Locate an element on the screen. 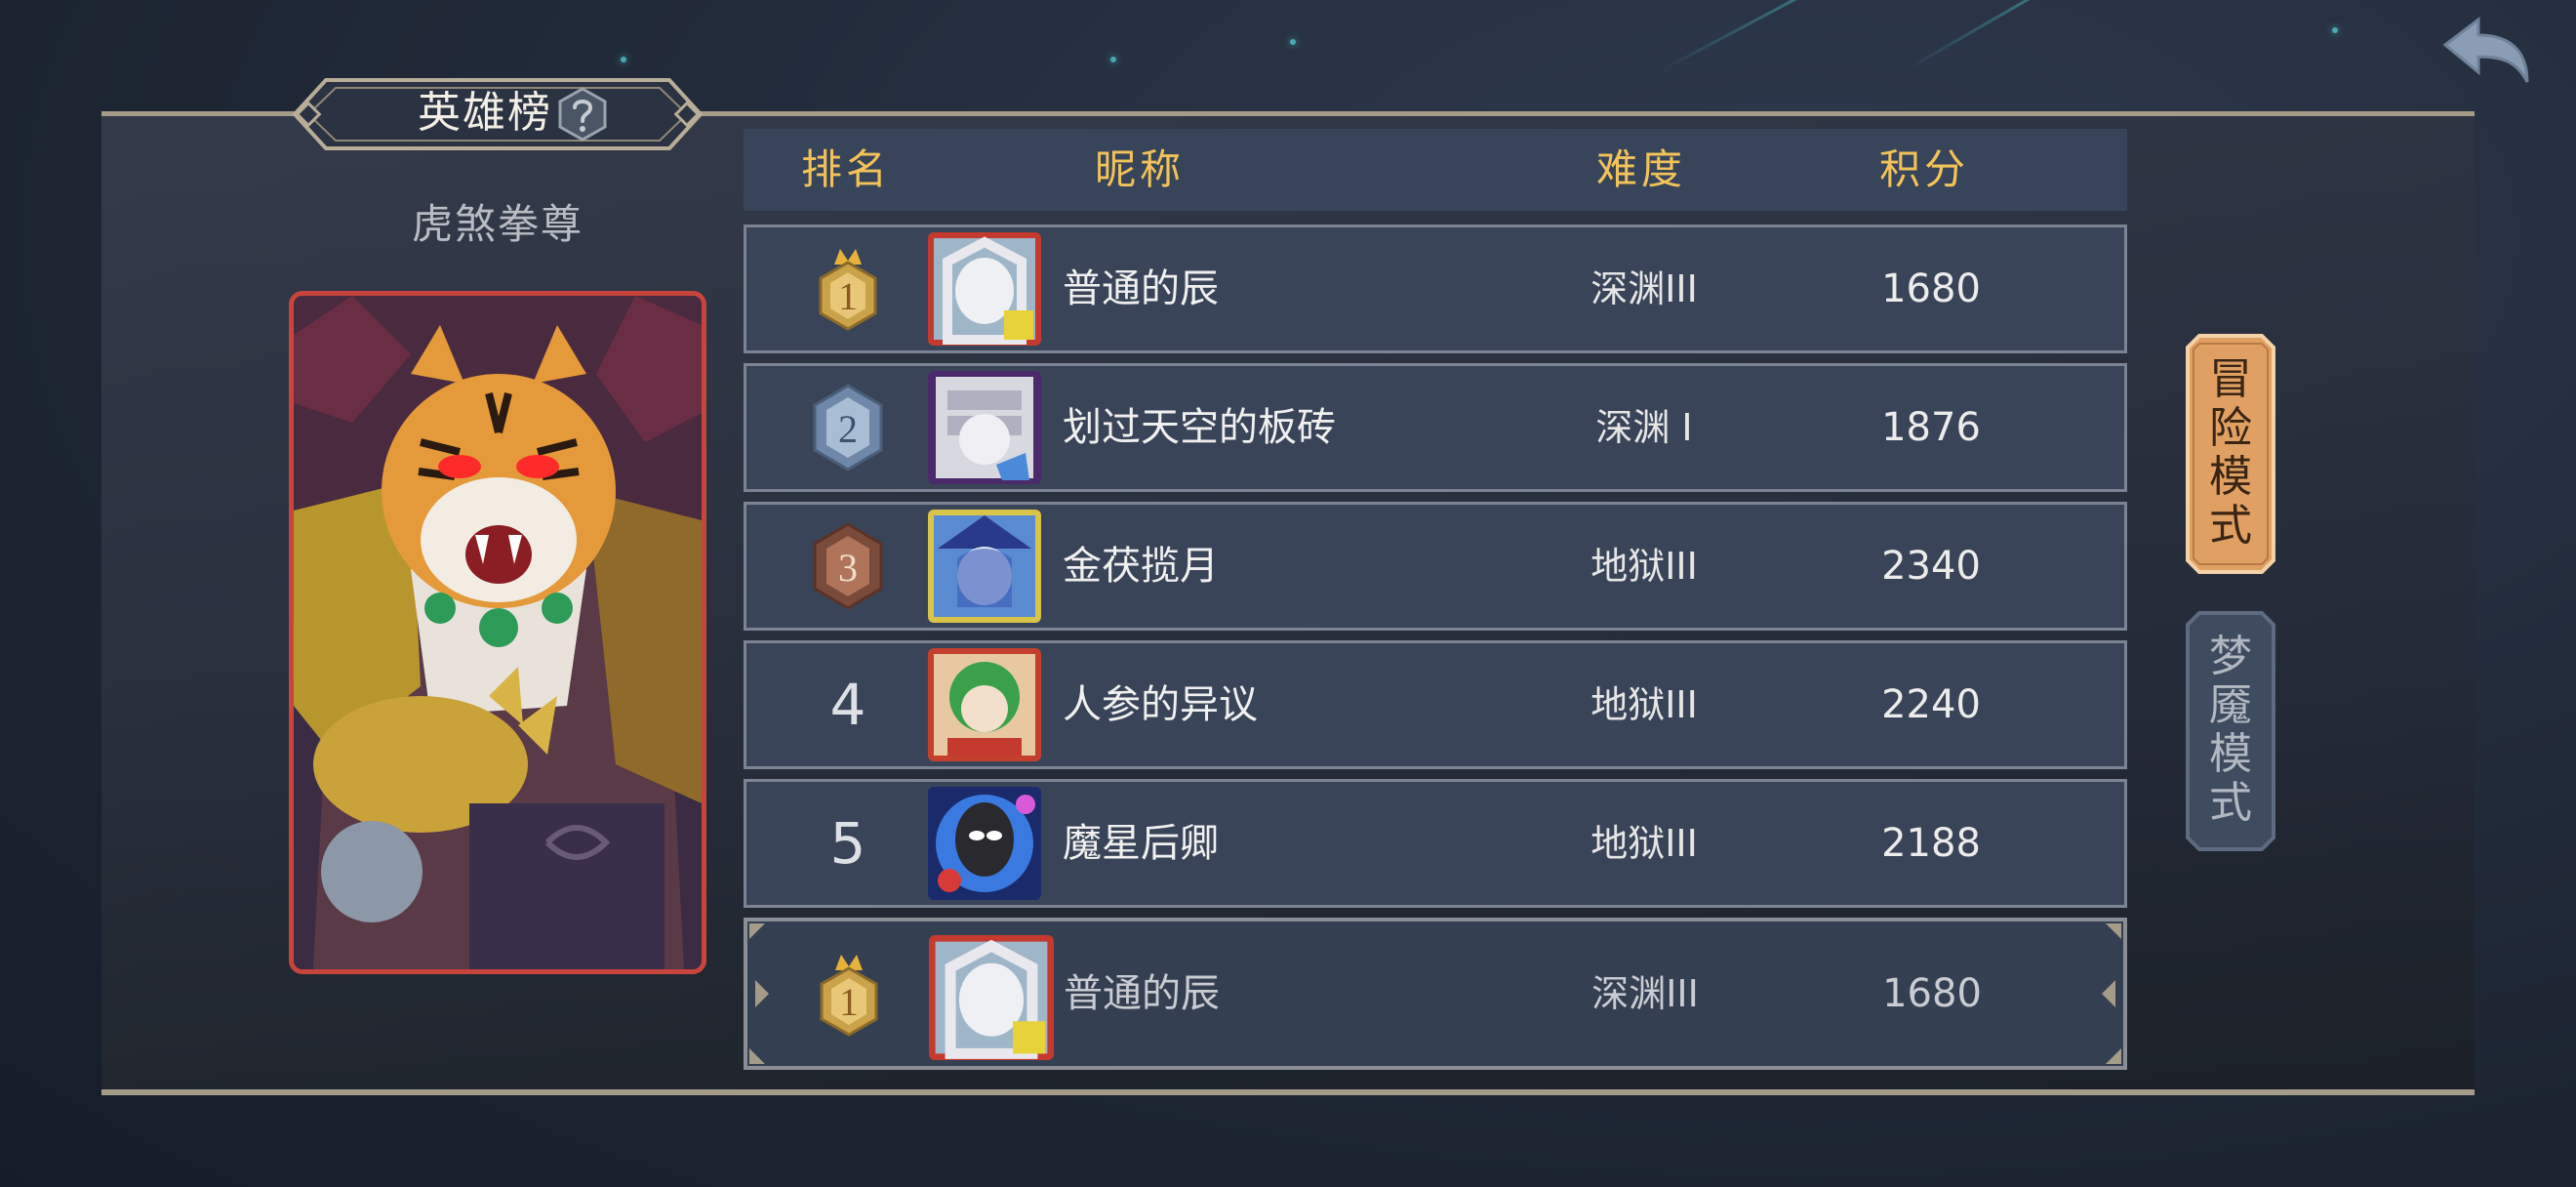 This screenshot has width=2576, height=1187. player-nickname: 金茯揽月 is located at coordinates (1141, 566).